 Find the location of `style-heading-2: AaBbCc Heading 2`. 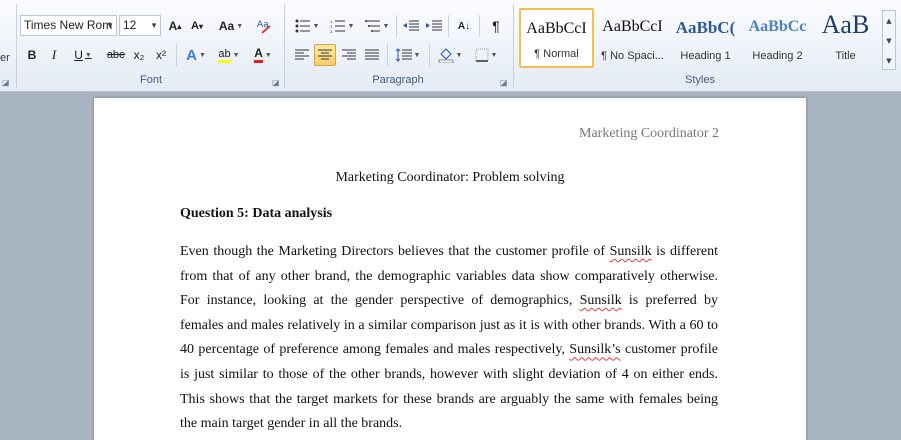

style-heading-2: AaBbCc Heading 2 is located at coordinates (777, 38).